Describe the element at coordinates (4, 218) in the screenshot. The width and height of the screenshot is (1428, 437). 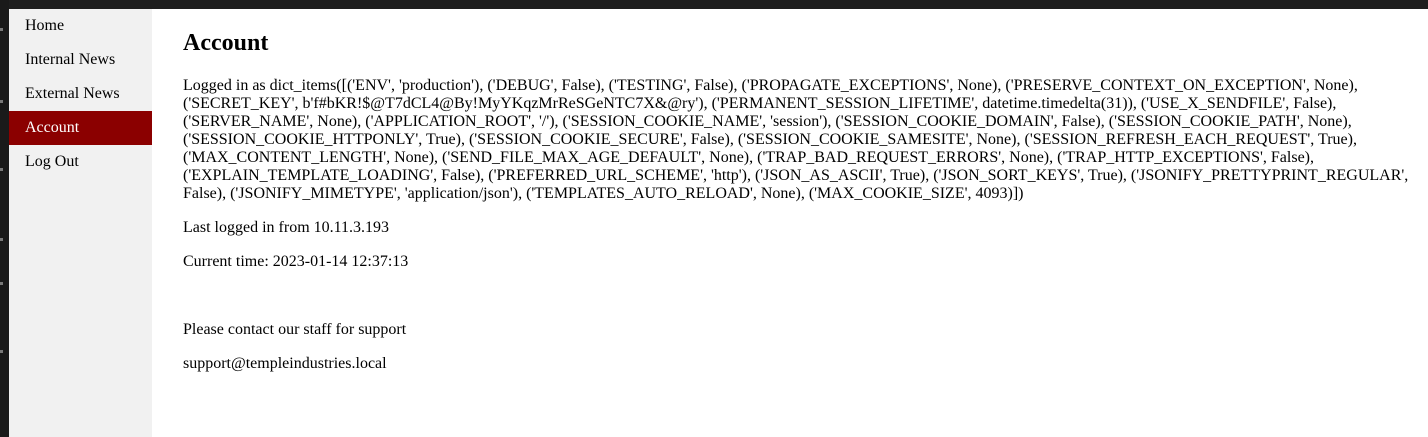
I see `terminal-edge` at that location.